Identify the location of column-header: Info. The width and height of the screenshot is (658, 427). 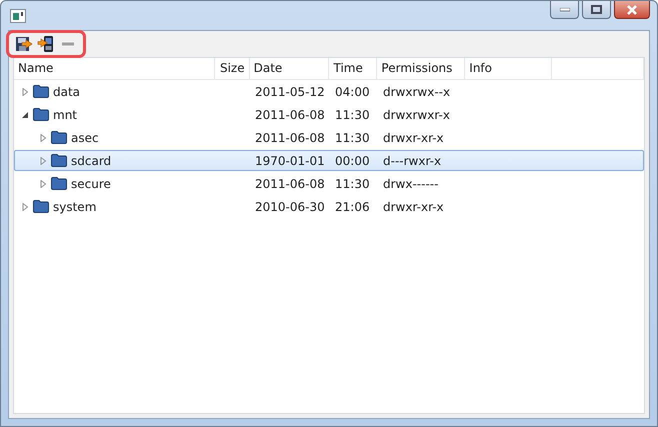
(508, 68).